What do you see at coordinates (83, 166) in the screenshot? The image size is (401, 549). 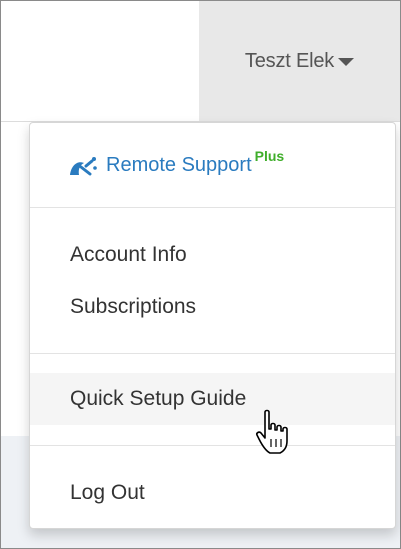 I see `remote-support-icon` at bounding box center [83, 166].